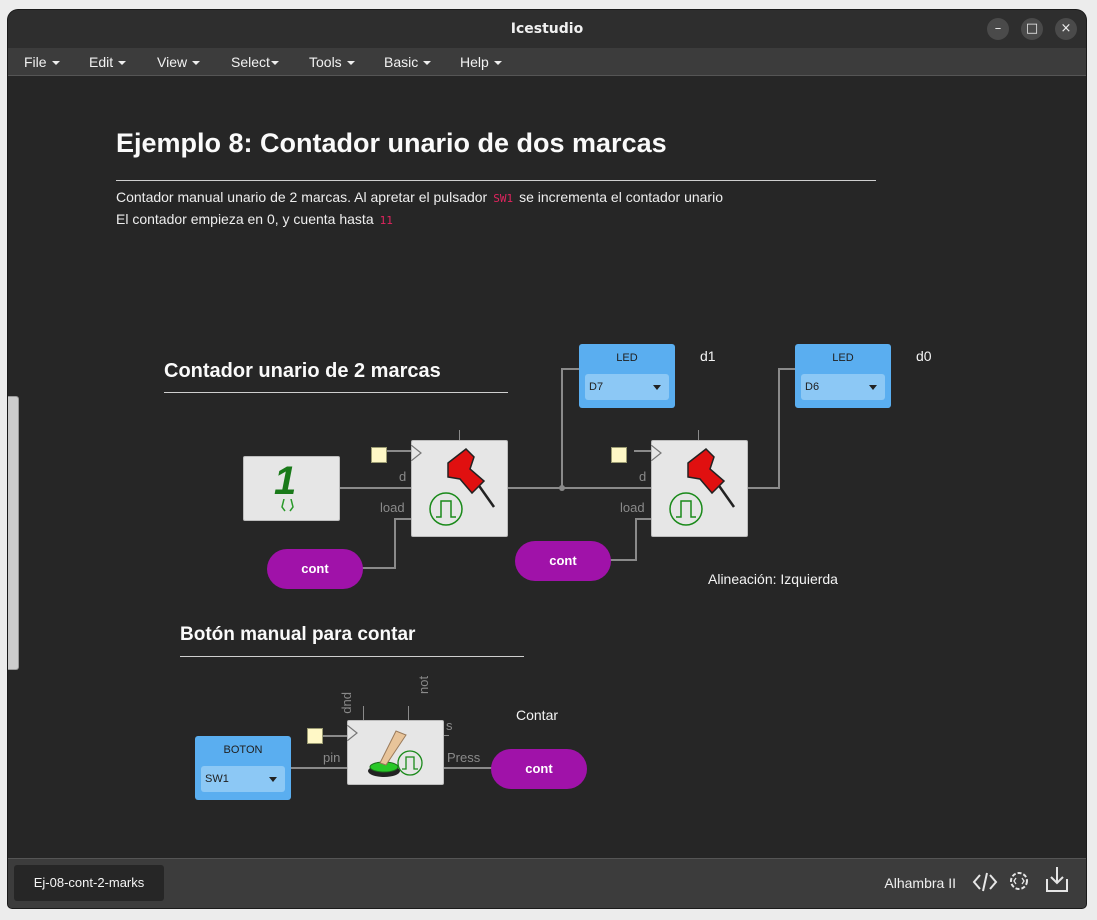 Image resolution: width=1097 pixels, height=920 pixels. I want to click on title-bar: Icestudio – □ ×, so click(547, 29).